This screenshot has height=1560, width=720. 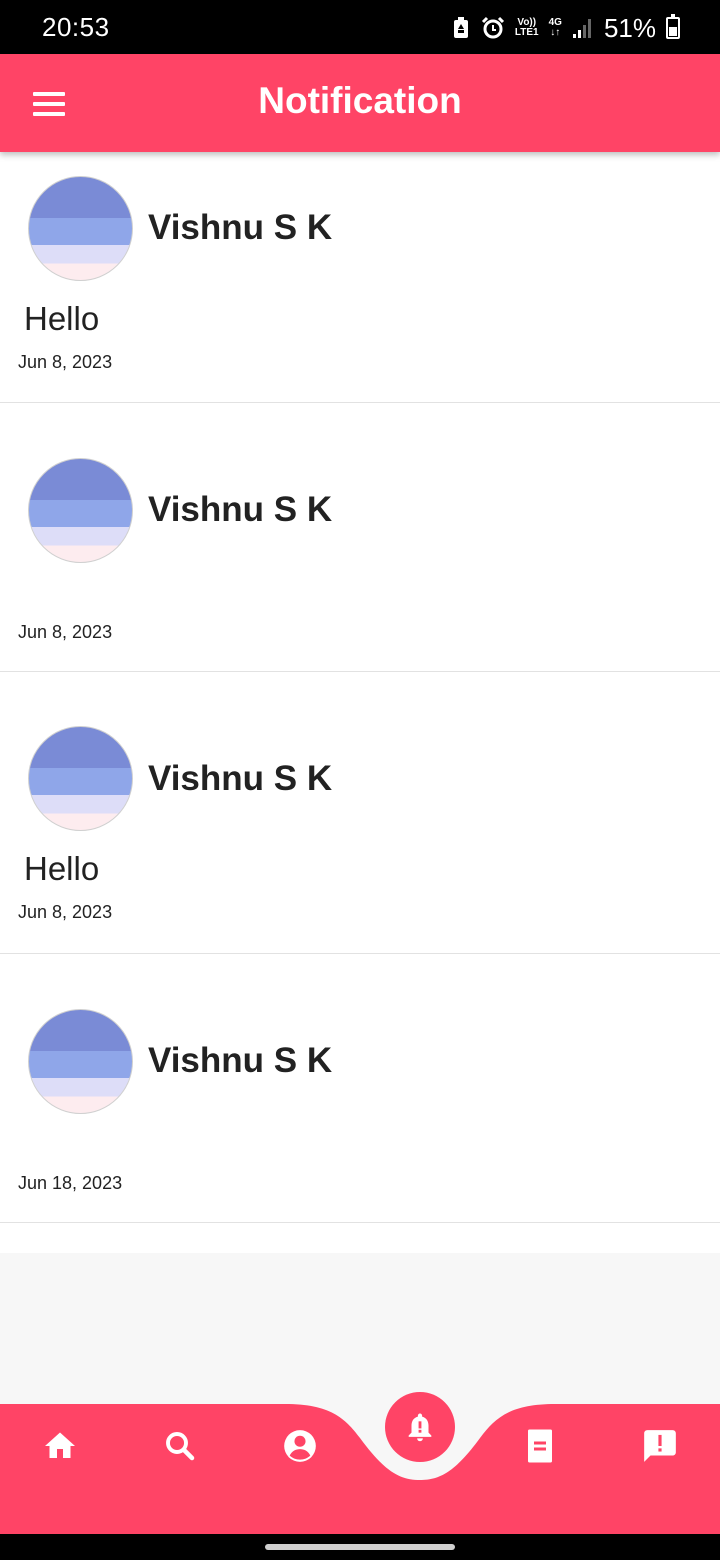 I want to click on bottom-navigation, so click(x=360, y=1463).